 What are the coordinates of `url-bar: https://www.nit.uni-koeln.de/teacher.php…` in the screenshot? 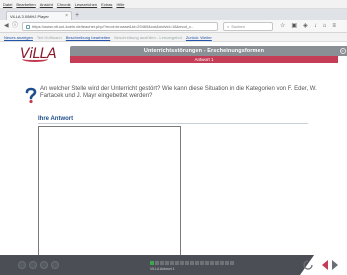 It's located at (120, 26).